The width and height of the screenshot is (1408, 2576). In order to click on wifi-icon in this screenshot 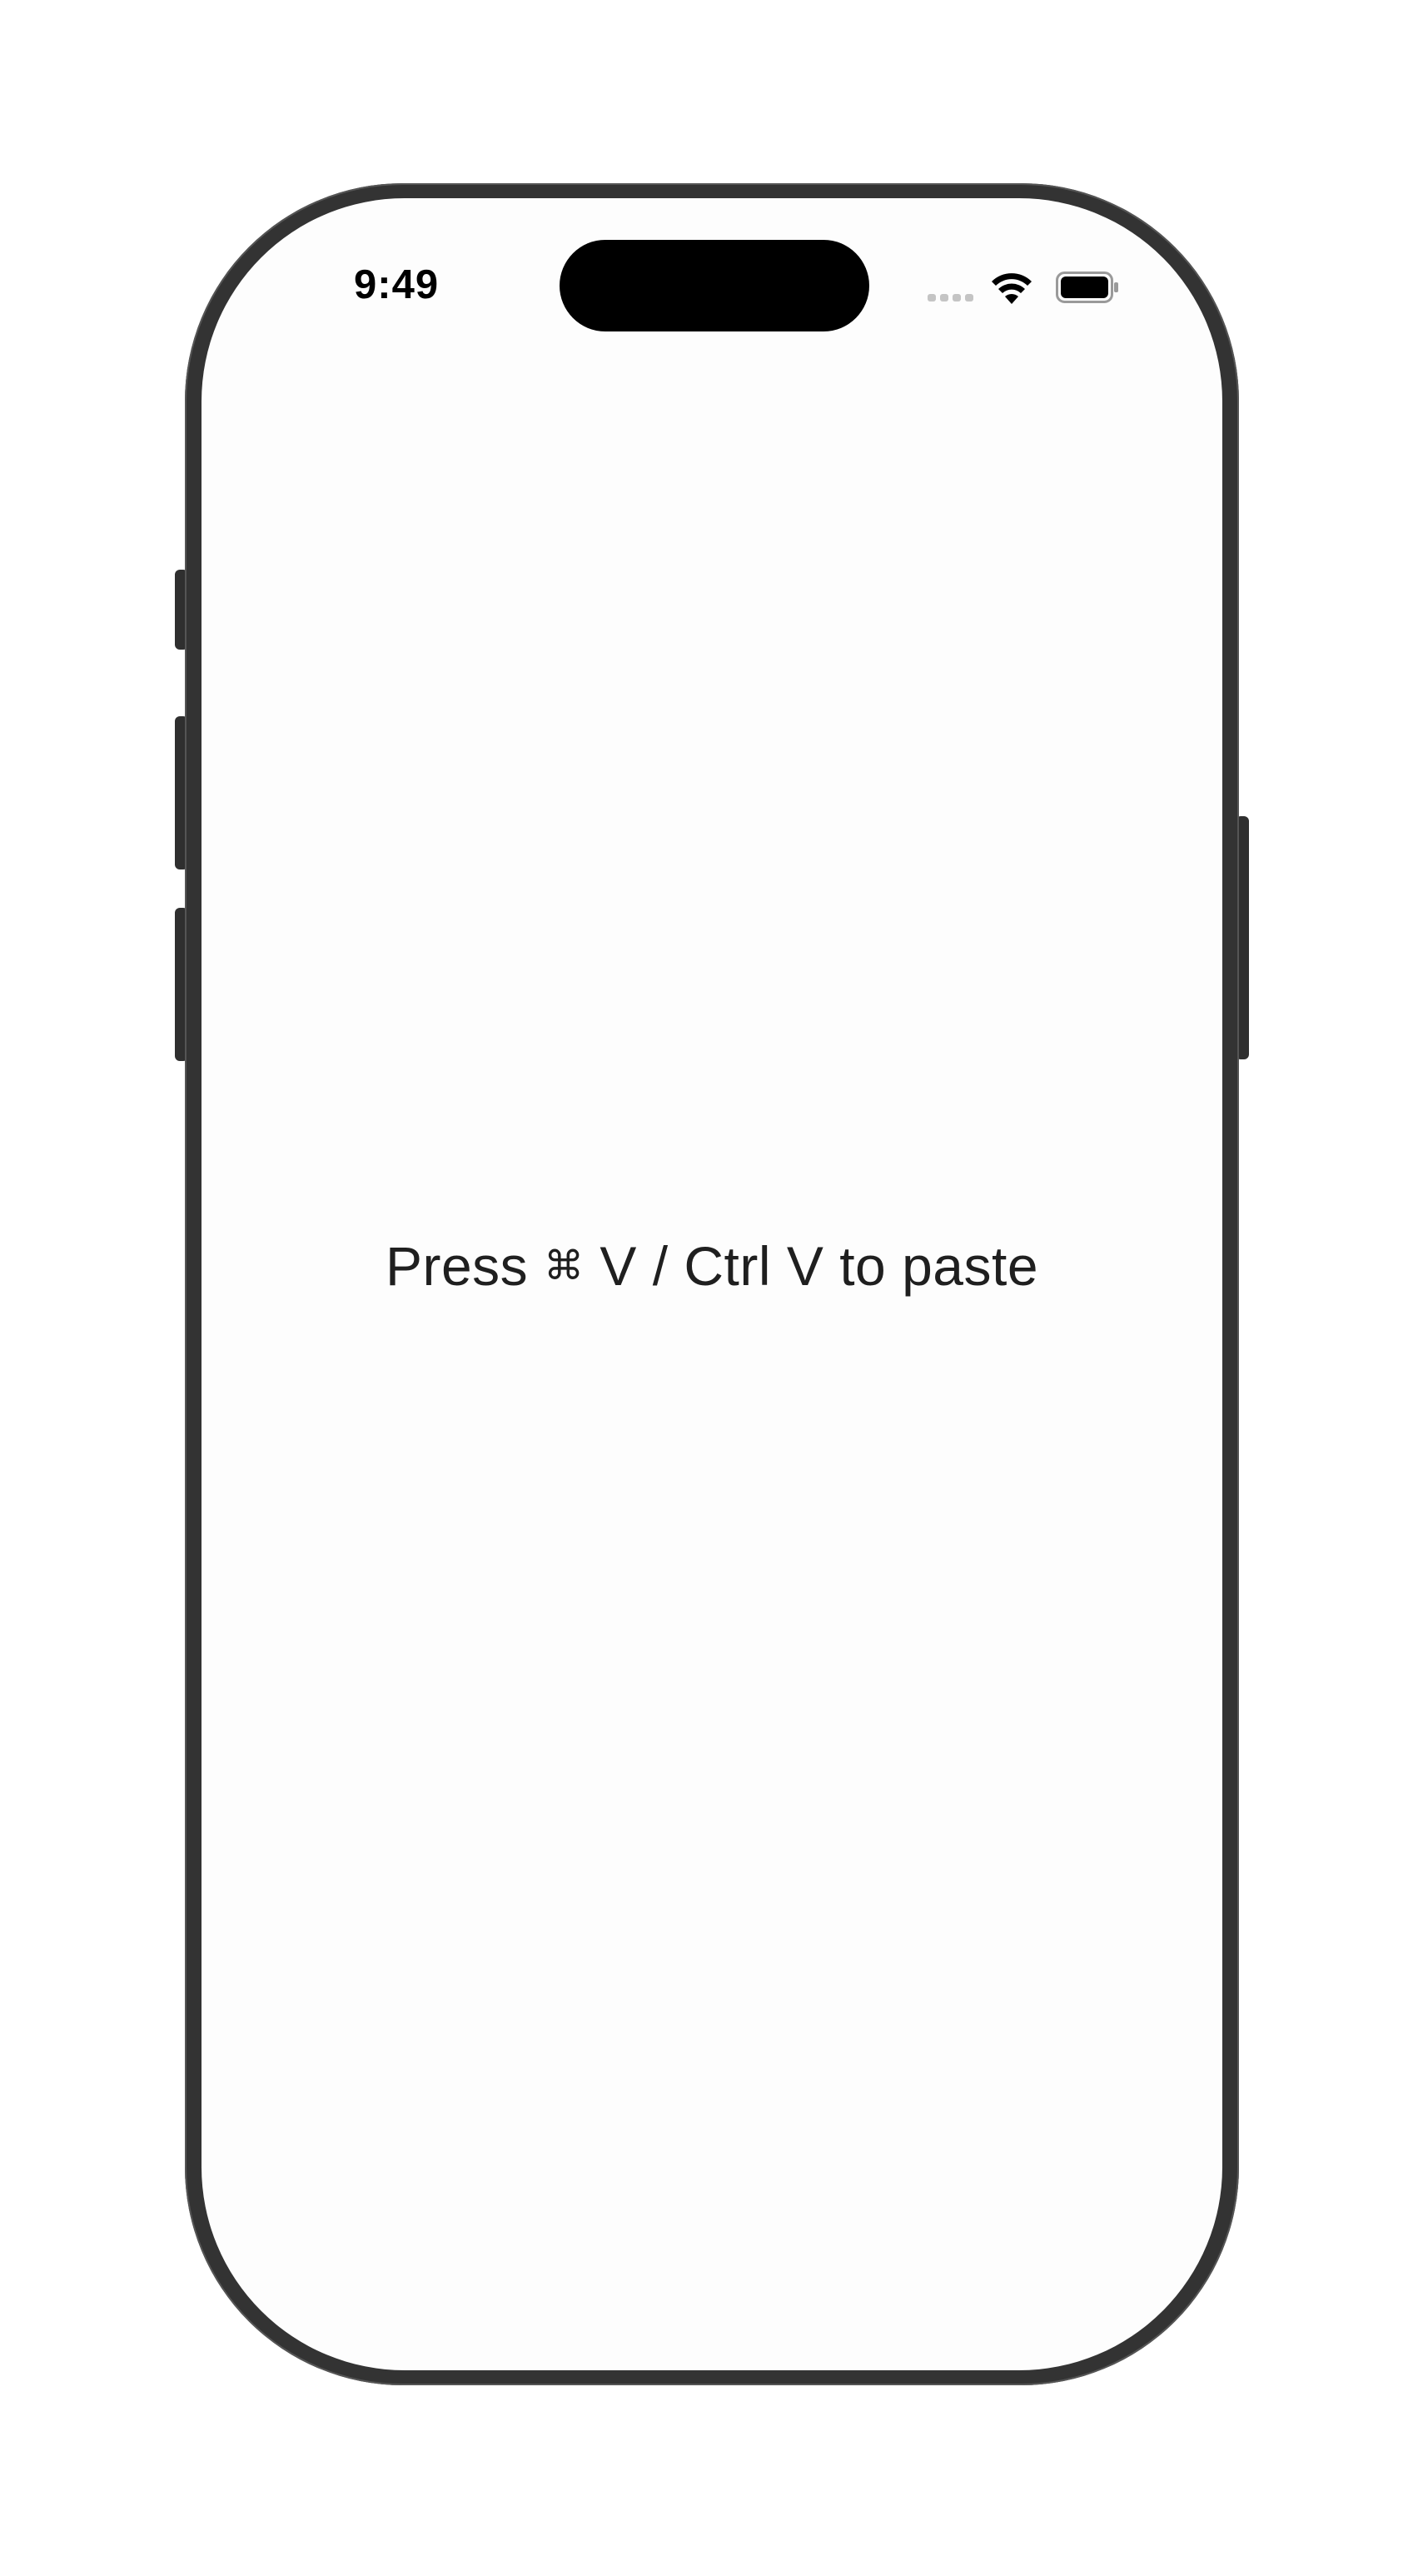, I will do `click(1012, 289)`.